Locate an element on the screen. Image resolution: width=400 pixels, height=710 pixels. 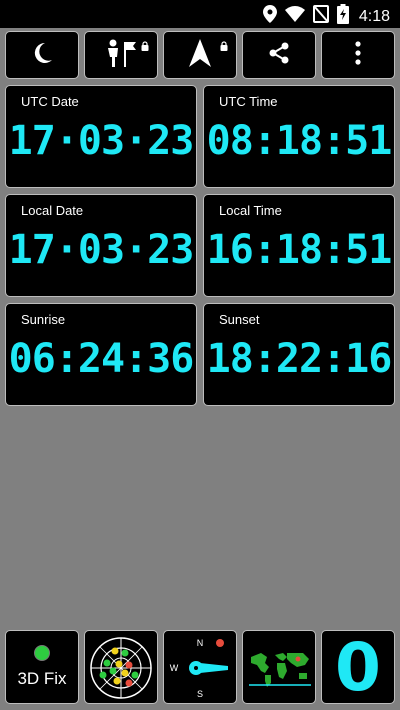
tile-value: 06:24:36 is located at coordinates (101, 359).